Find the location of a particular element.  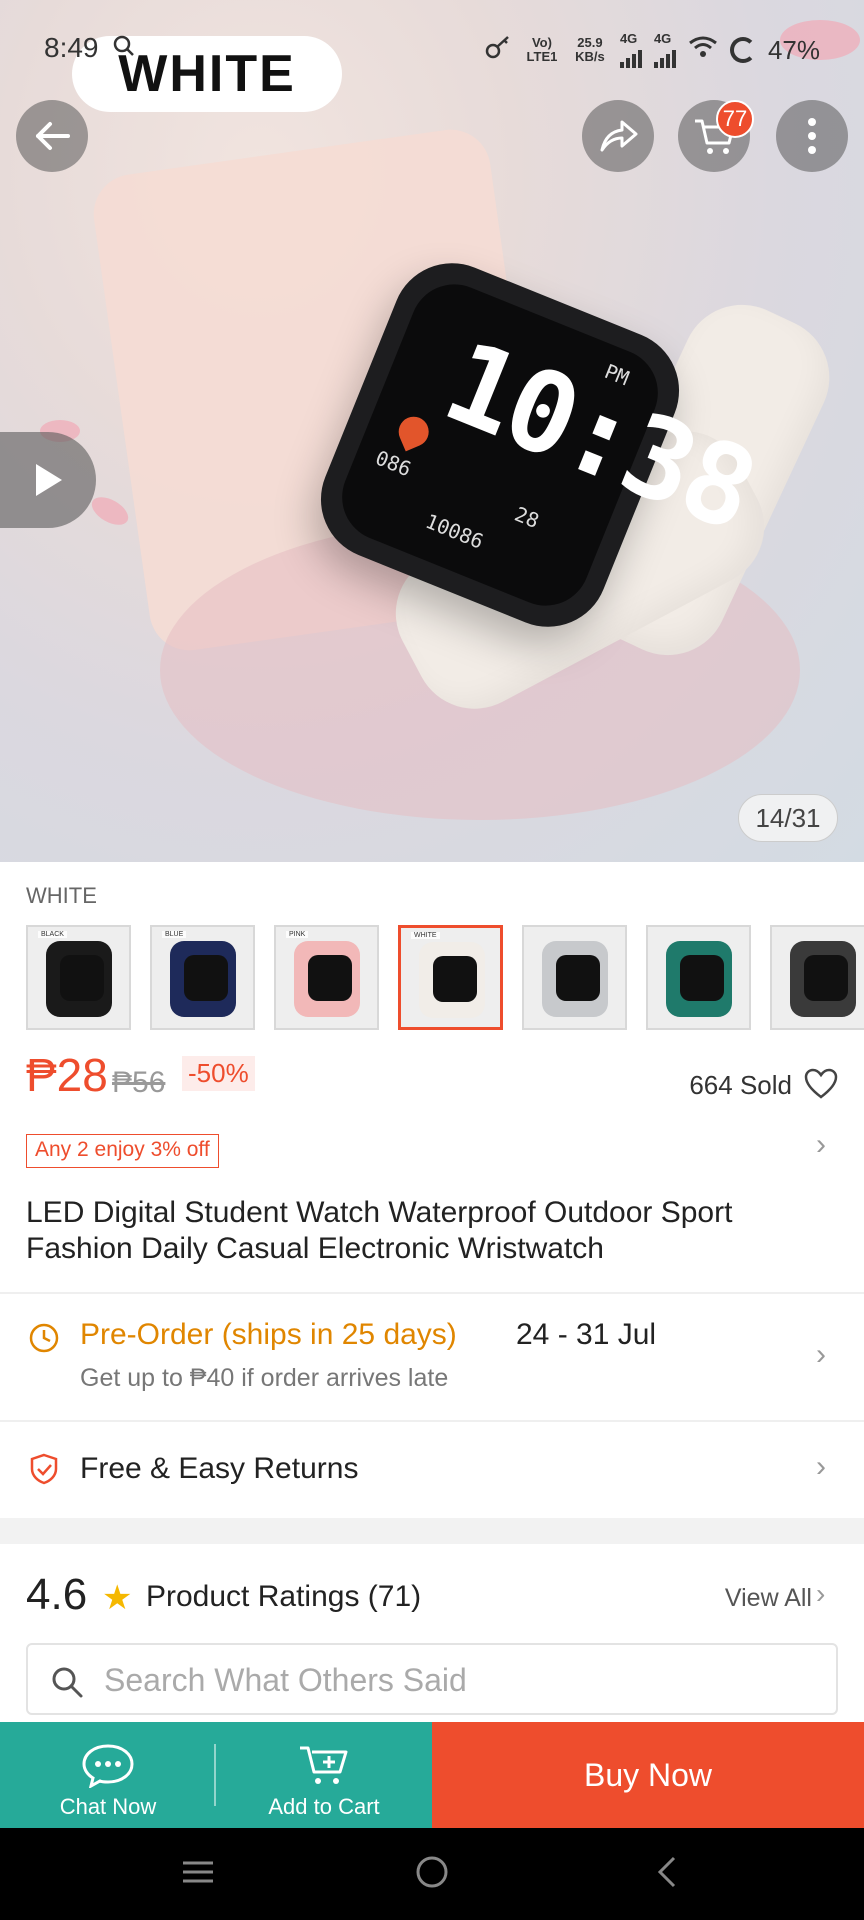

variant-title: WHITE is located at coordinates (61, 895).